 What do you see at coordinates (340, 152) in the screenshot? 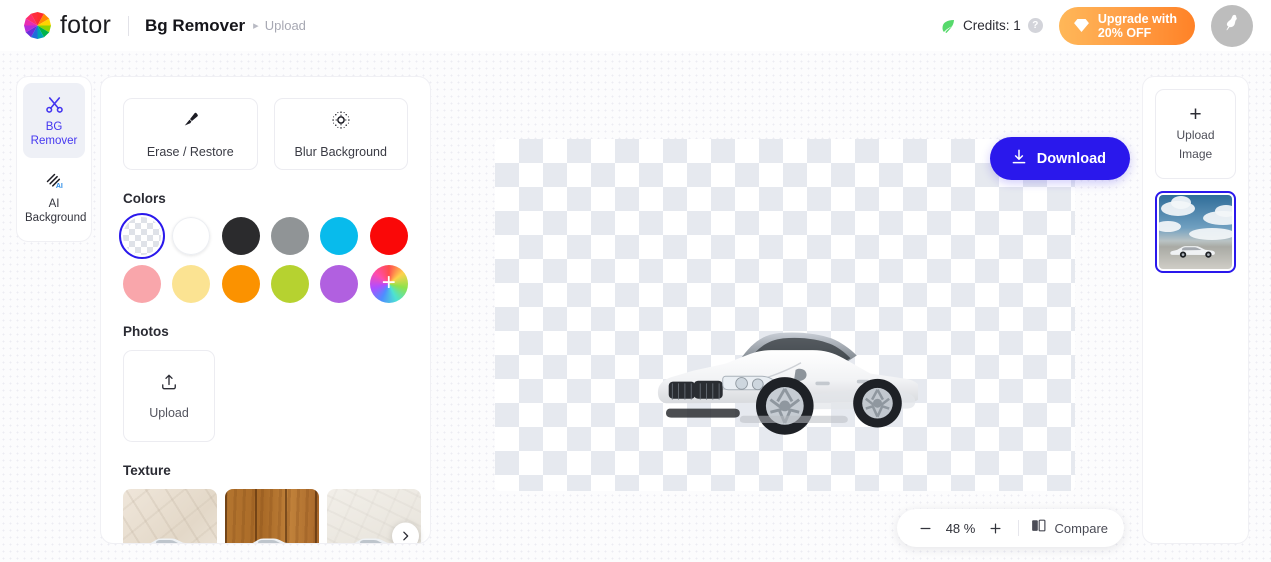
I see `blur-background-label: Blur Background` at bounding box center [340, 152].